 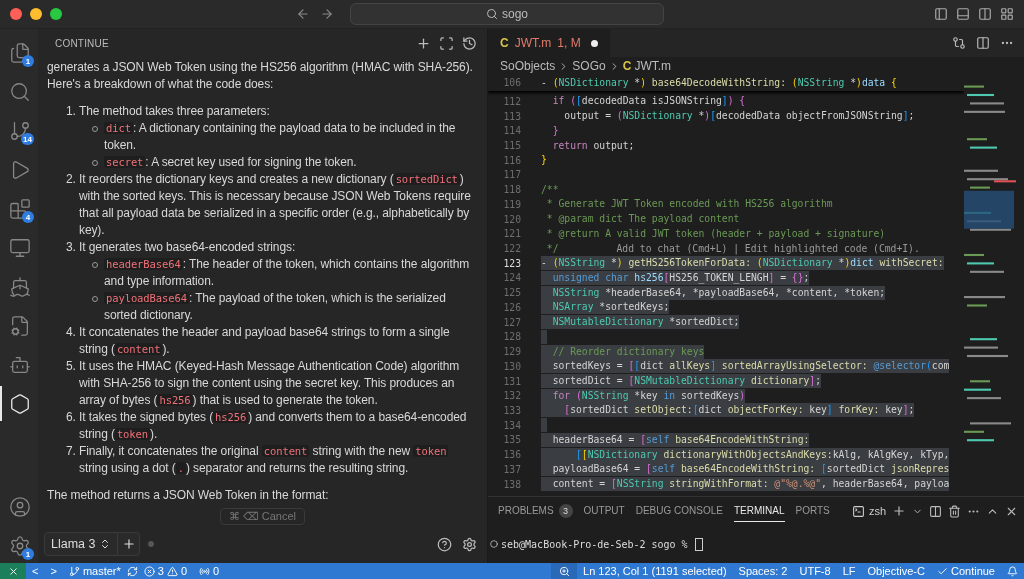 I want to click on line-number: 138, so click(x=511, y=484).